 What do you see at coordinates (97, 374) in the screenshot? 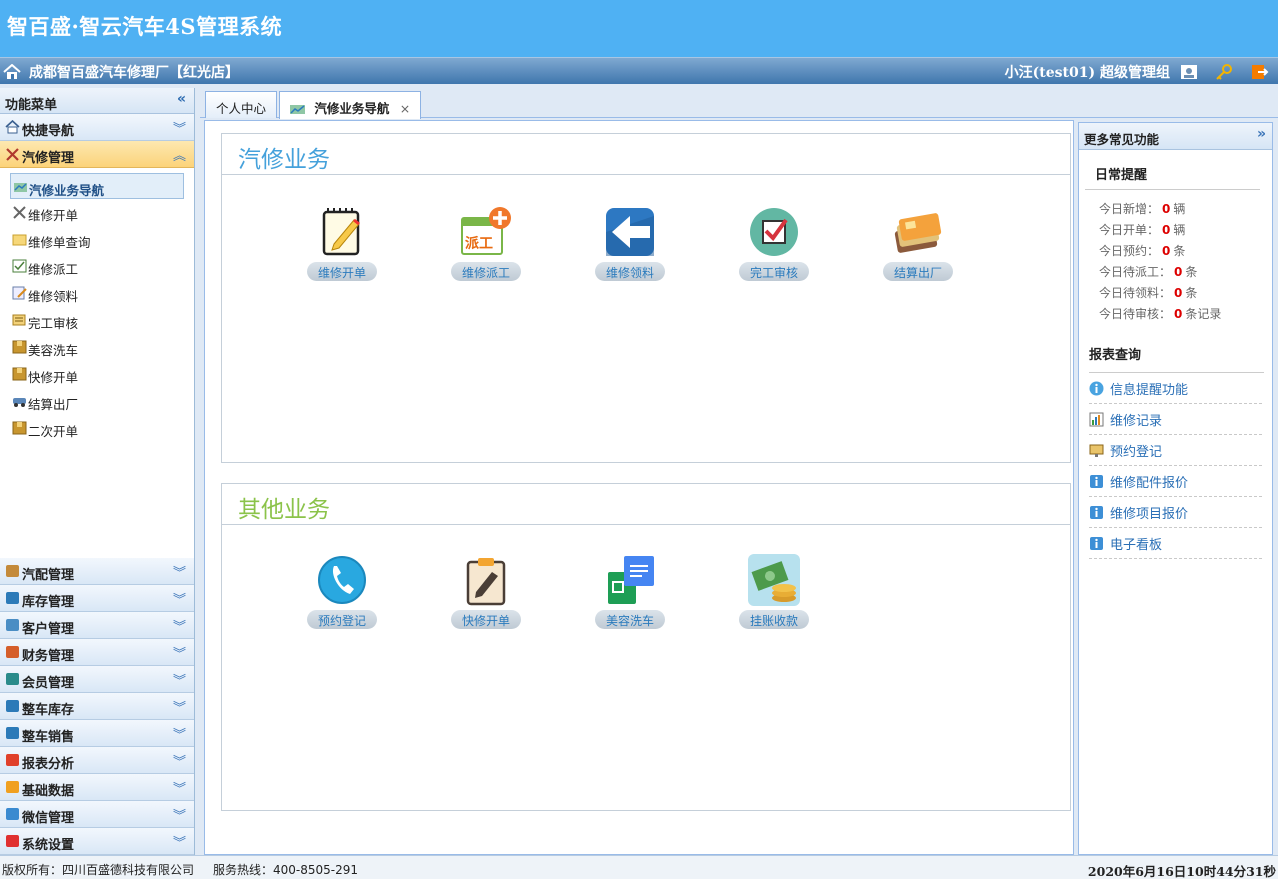
I see `sidebar-item-quick-order: 快修开单` at bounding box center [97, 374].